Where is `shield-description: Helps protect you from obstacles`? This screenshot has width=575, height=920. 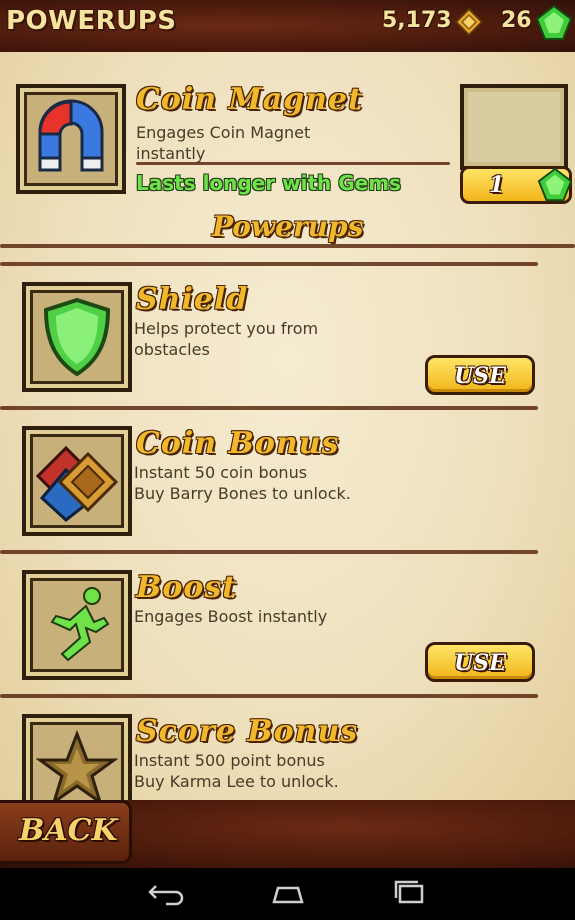 shield-description: Helps protect you from obstacles is located at coordinates (226, 339).